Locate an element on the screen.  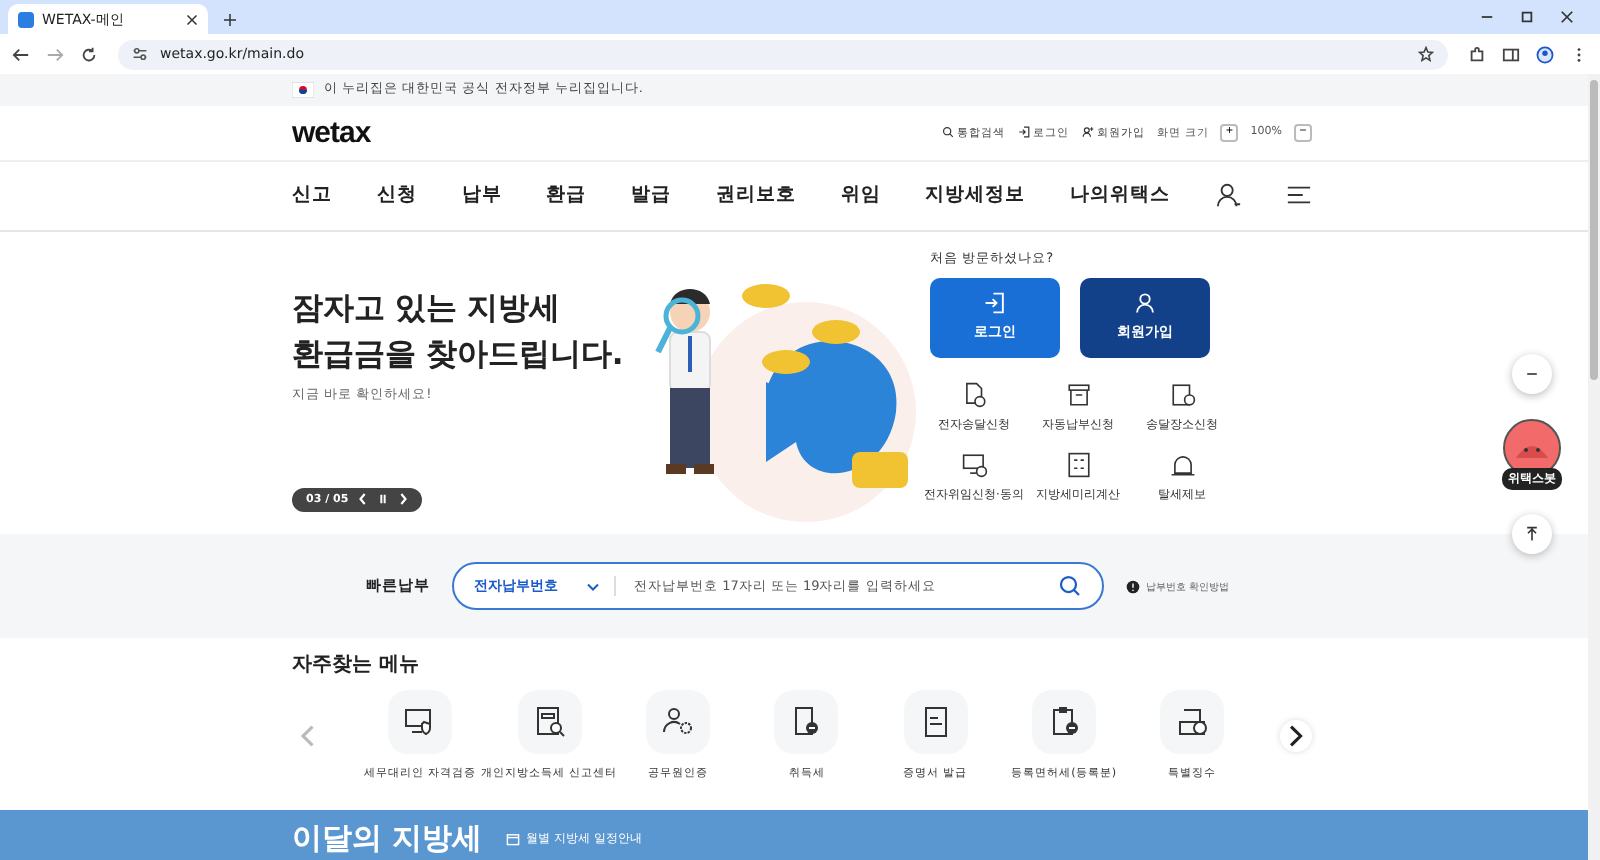
site-favicon-icon is located at coordinates (26, 19).